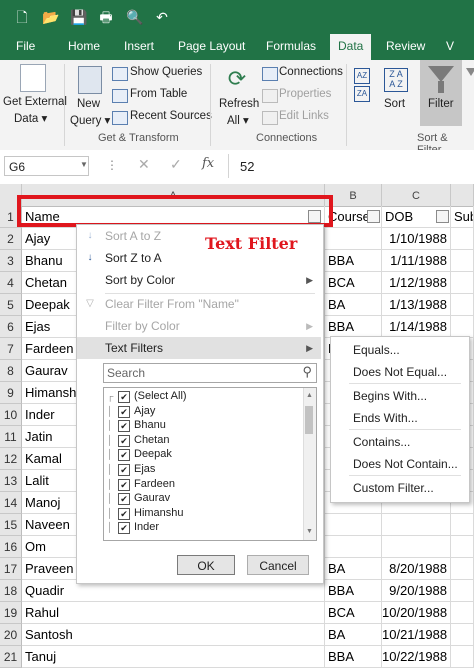  I want to click on tab-data: Data, so click(351, 47).